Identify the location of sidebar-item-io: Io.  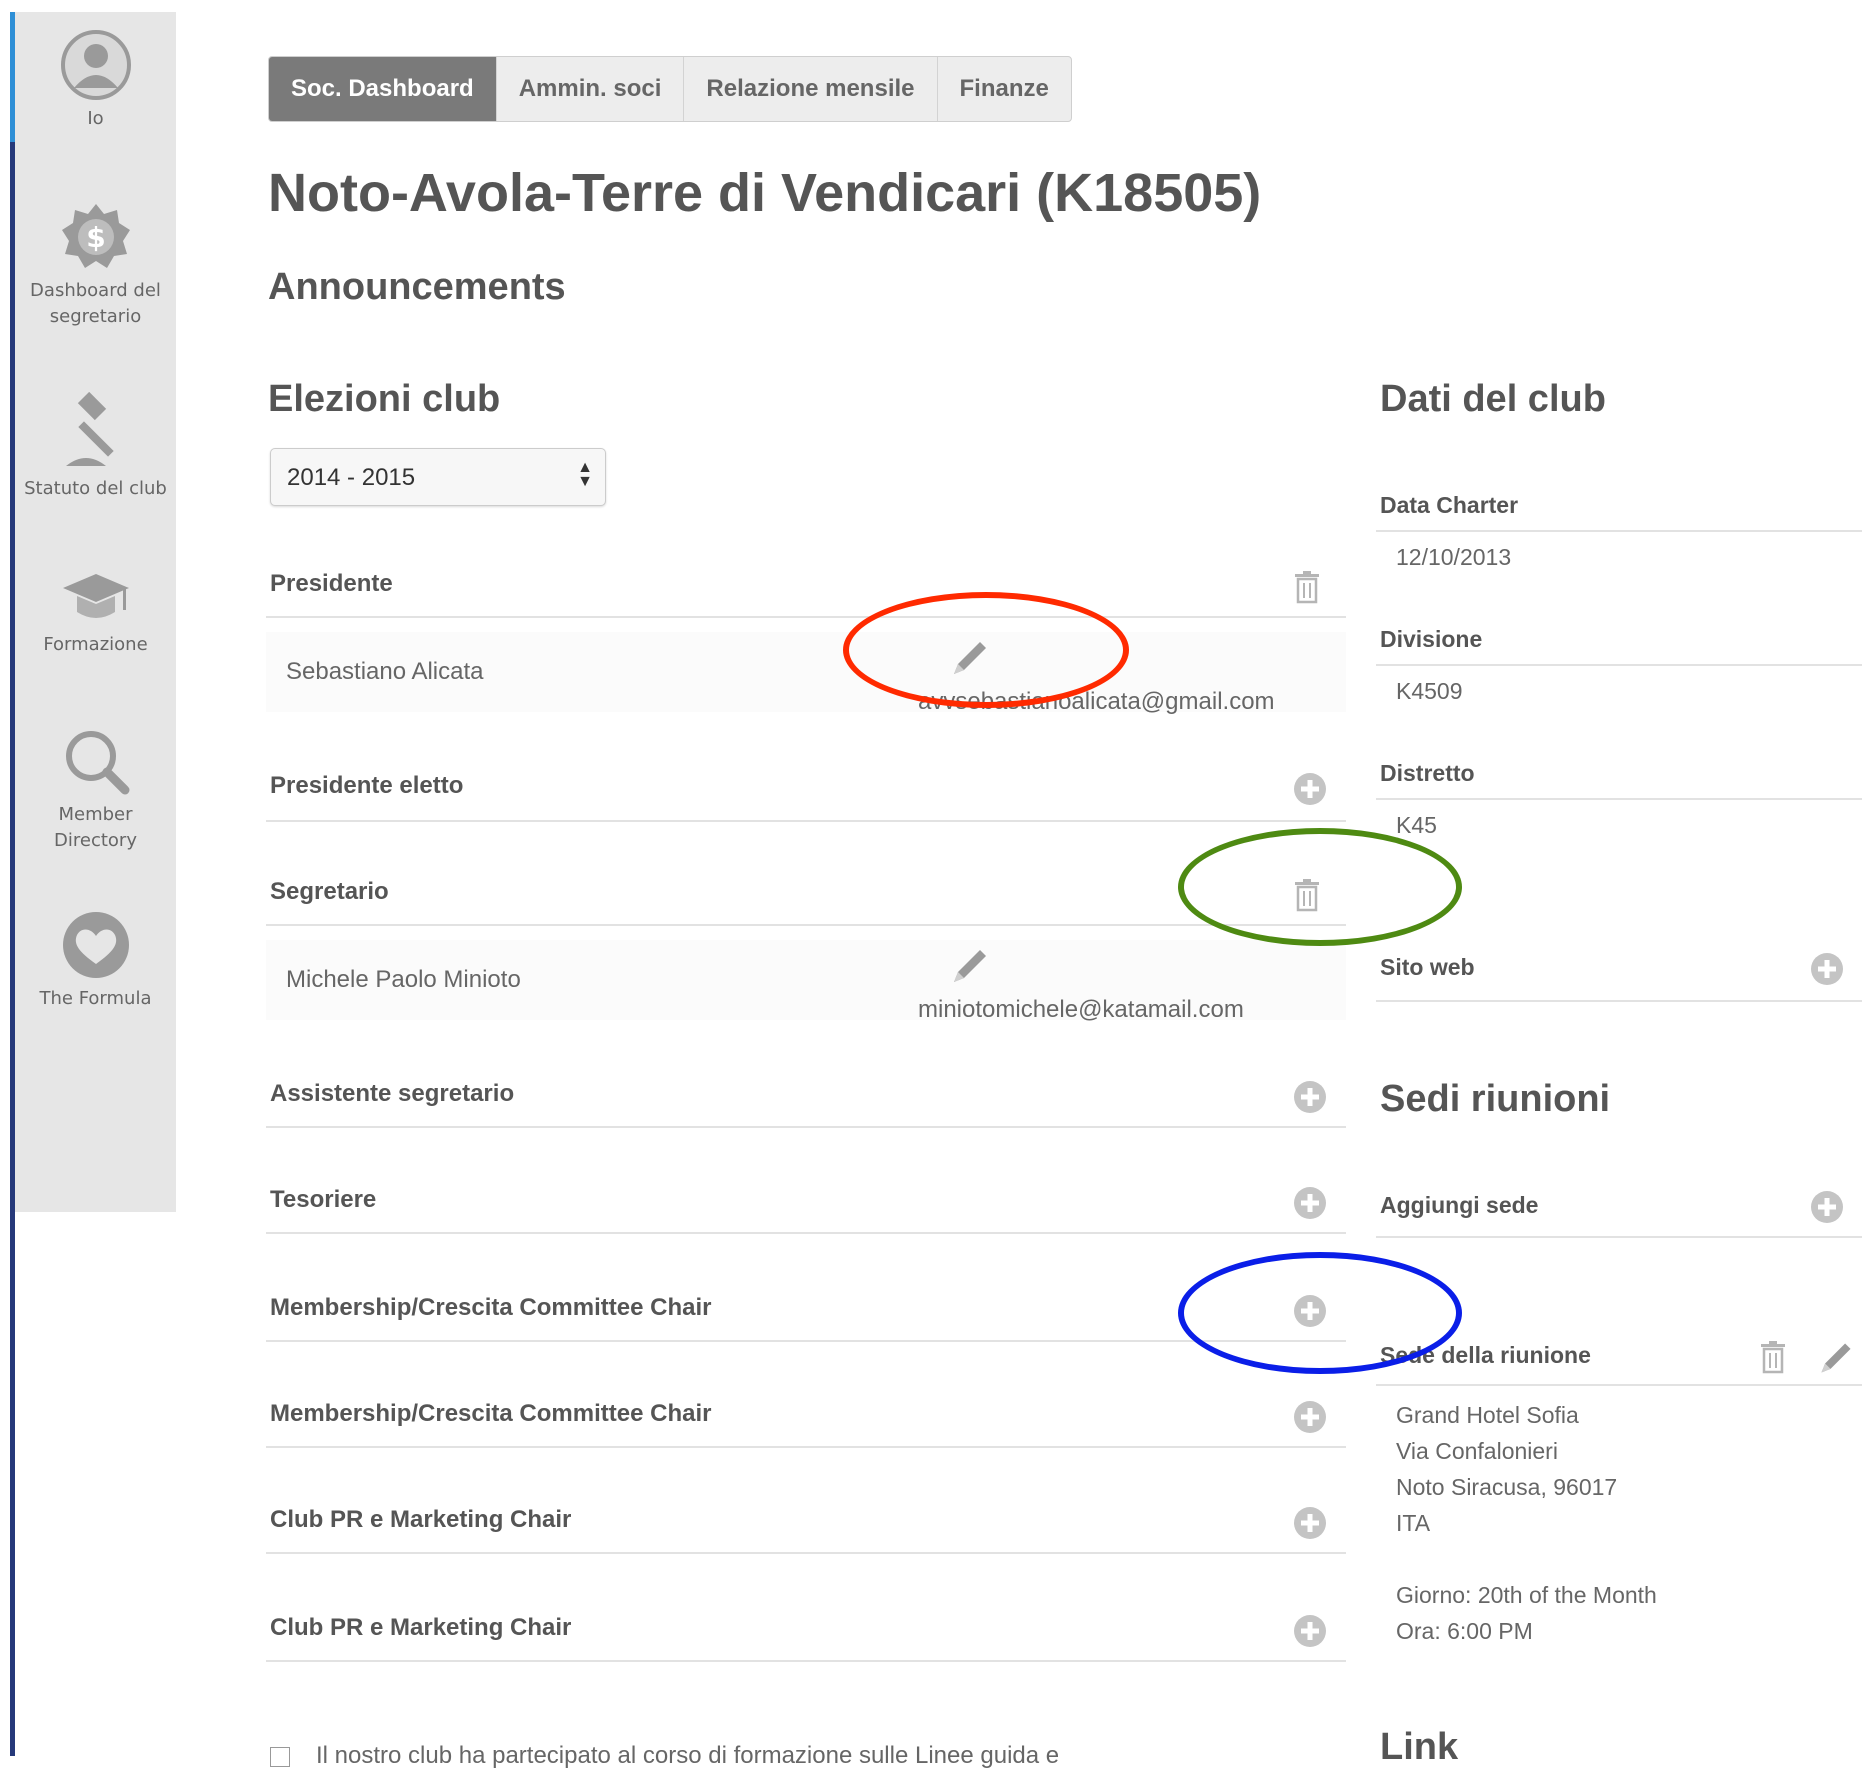
(95, 80).